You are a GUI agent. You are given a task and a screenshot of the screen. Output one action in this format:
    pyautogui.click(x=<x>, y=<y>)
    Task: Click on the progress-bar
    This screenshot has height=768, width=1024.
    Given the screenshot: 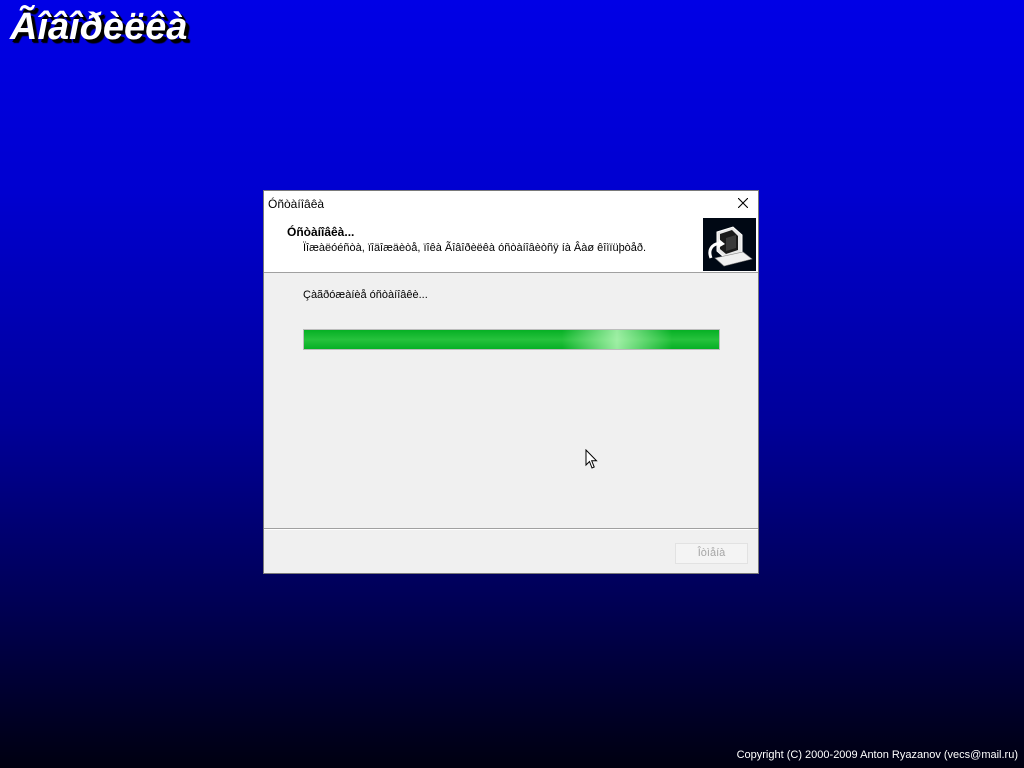 What is the action you would take?
    pyautogui.click(x=511, y=339)
    